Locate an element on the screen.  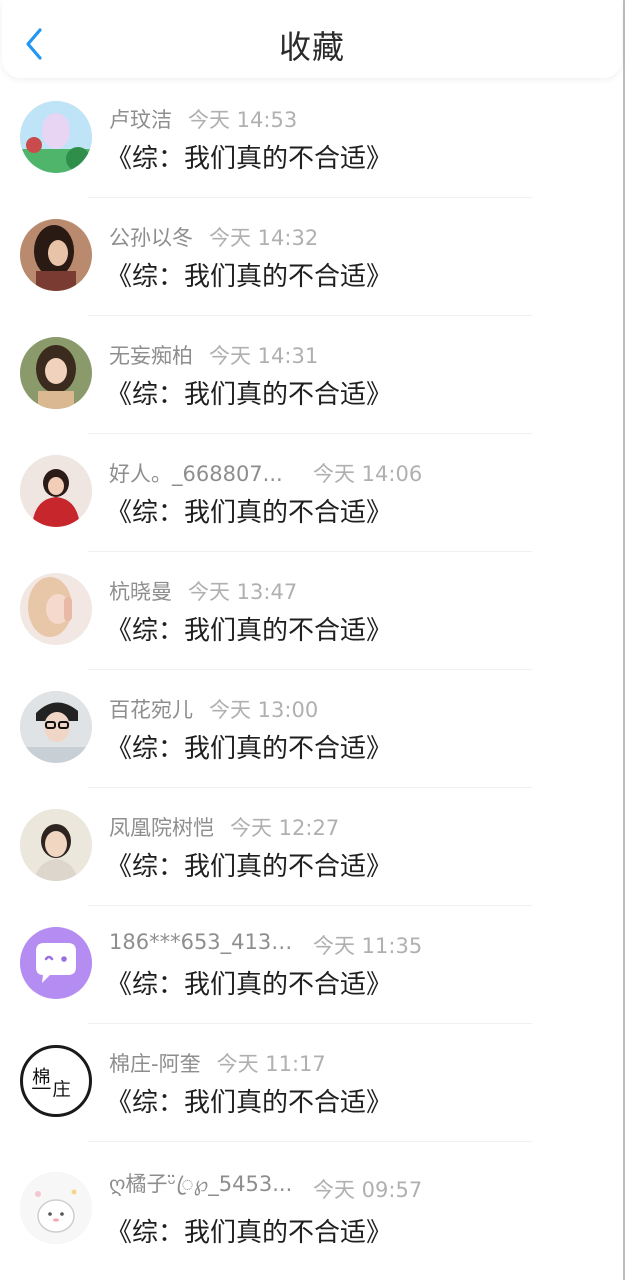
list-item: 卢玟洁 今天 14:53 《综：我们真的不合适》 is located at coordinates (311, 139).